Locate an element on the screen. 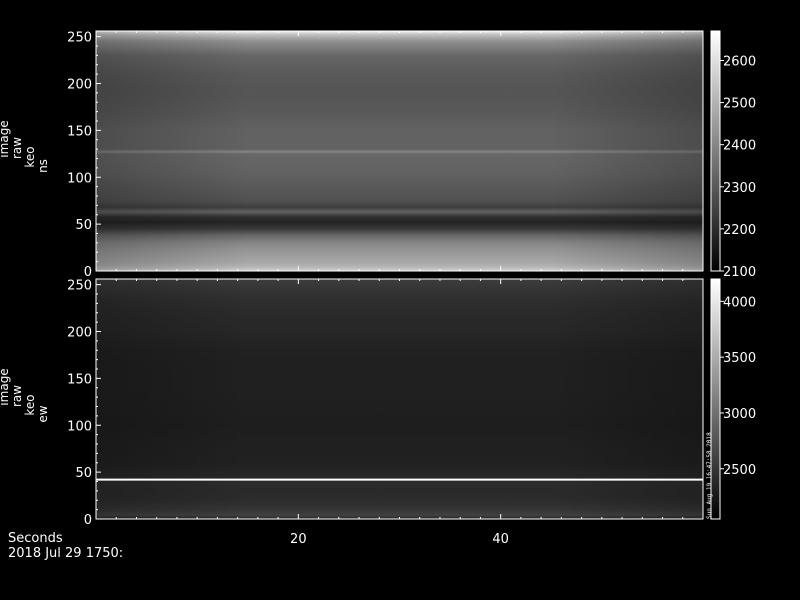  bright-row is located at coordinates (399, 479).